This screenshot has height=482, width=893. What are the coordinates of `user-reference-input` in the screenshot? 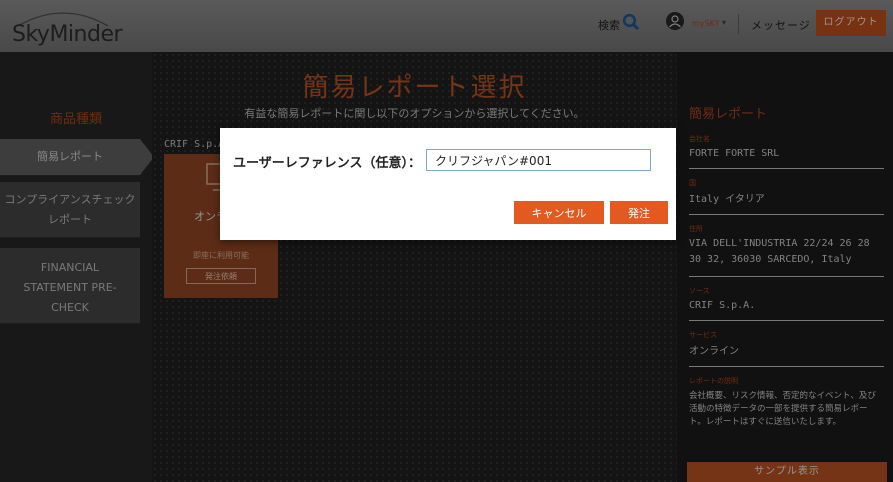 It's located at (538, 160).